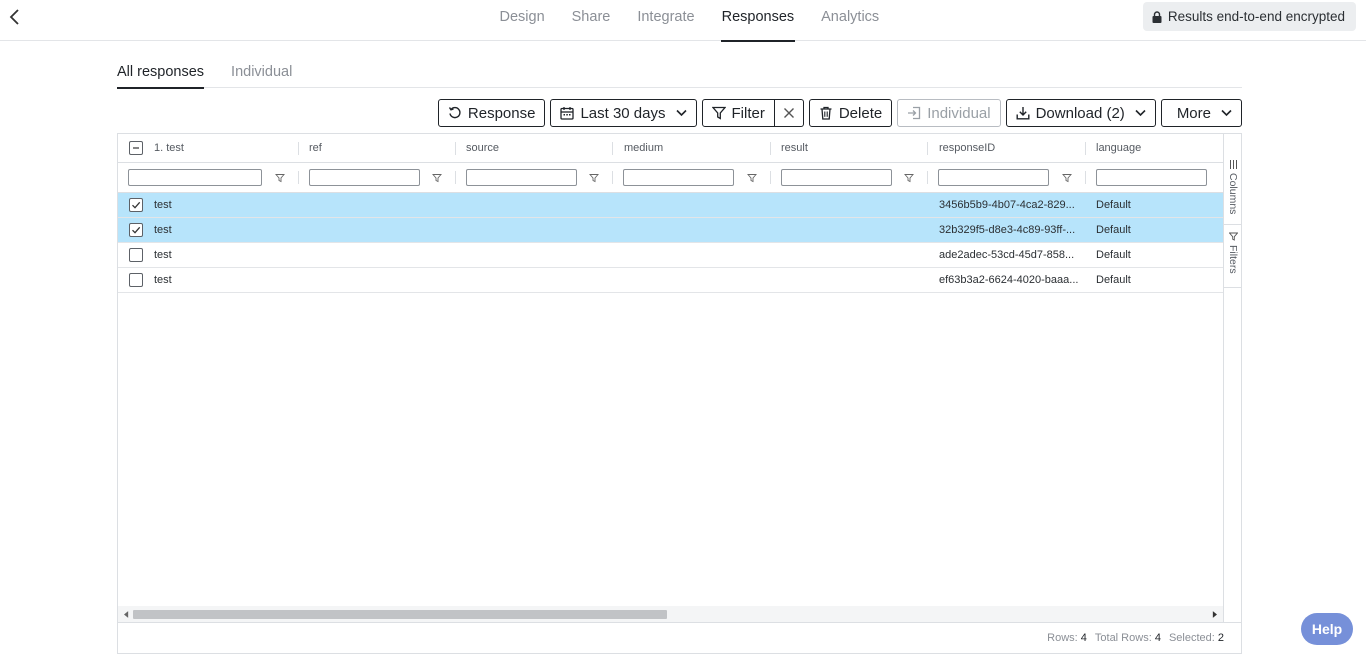 The image size is (1366, 657). Describe the element at coordinates (1080, 113) in the screenshot. I see `download-dropdown: Download (2)` at that location.